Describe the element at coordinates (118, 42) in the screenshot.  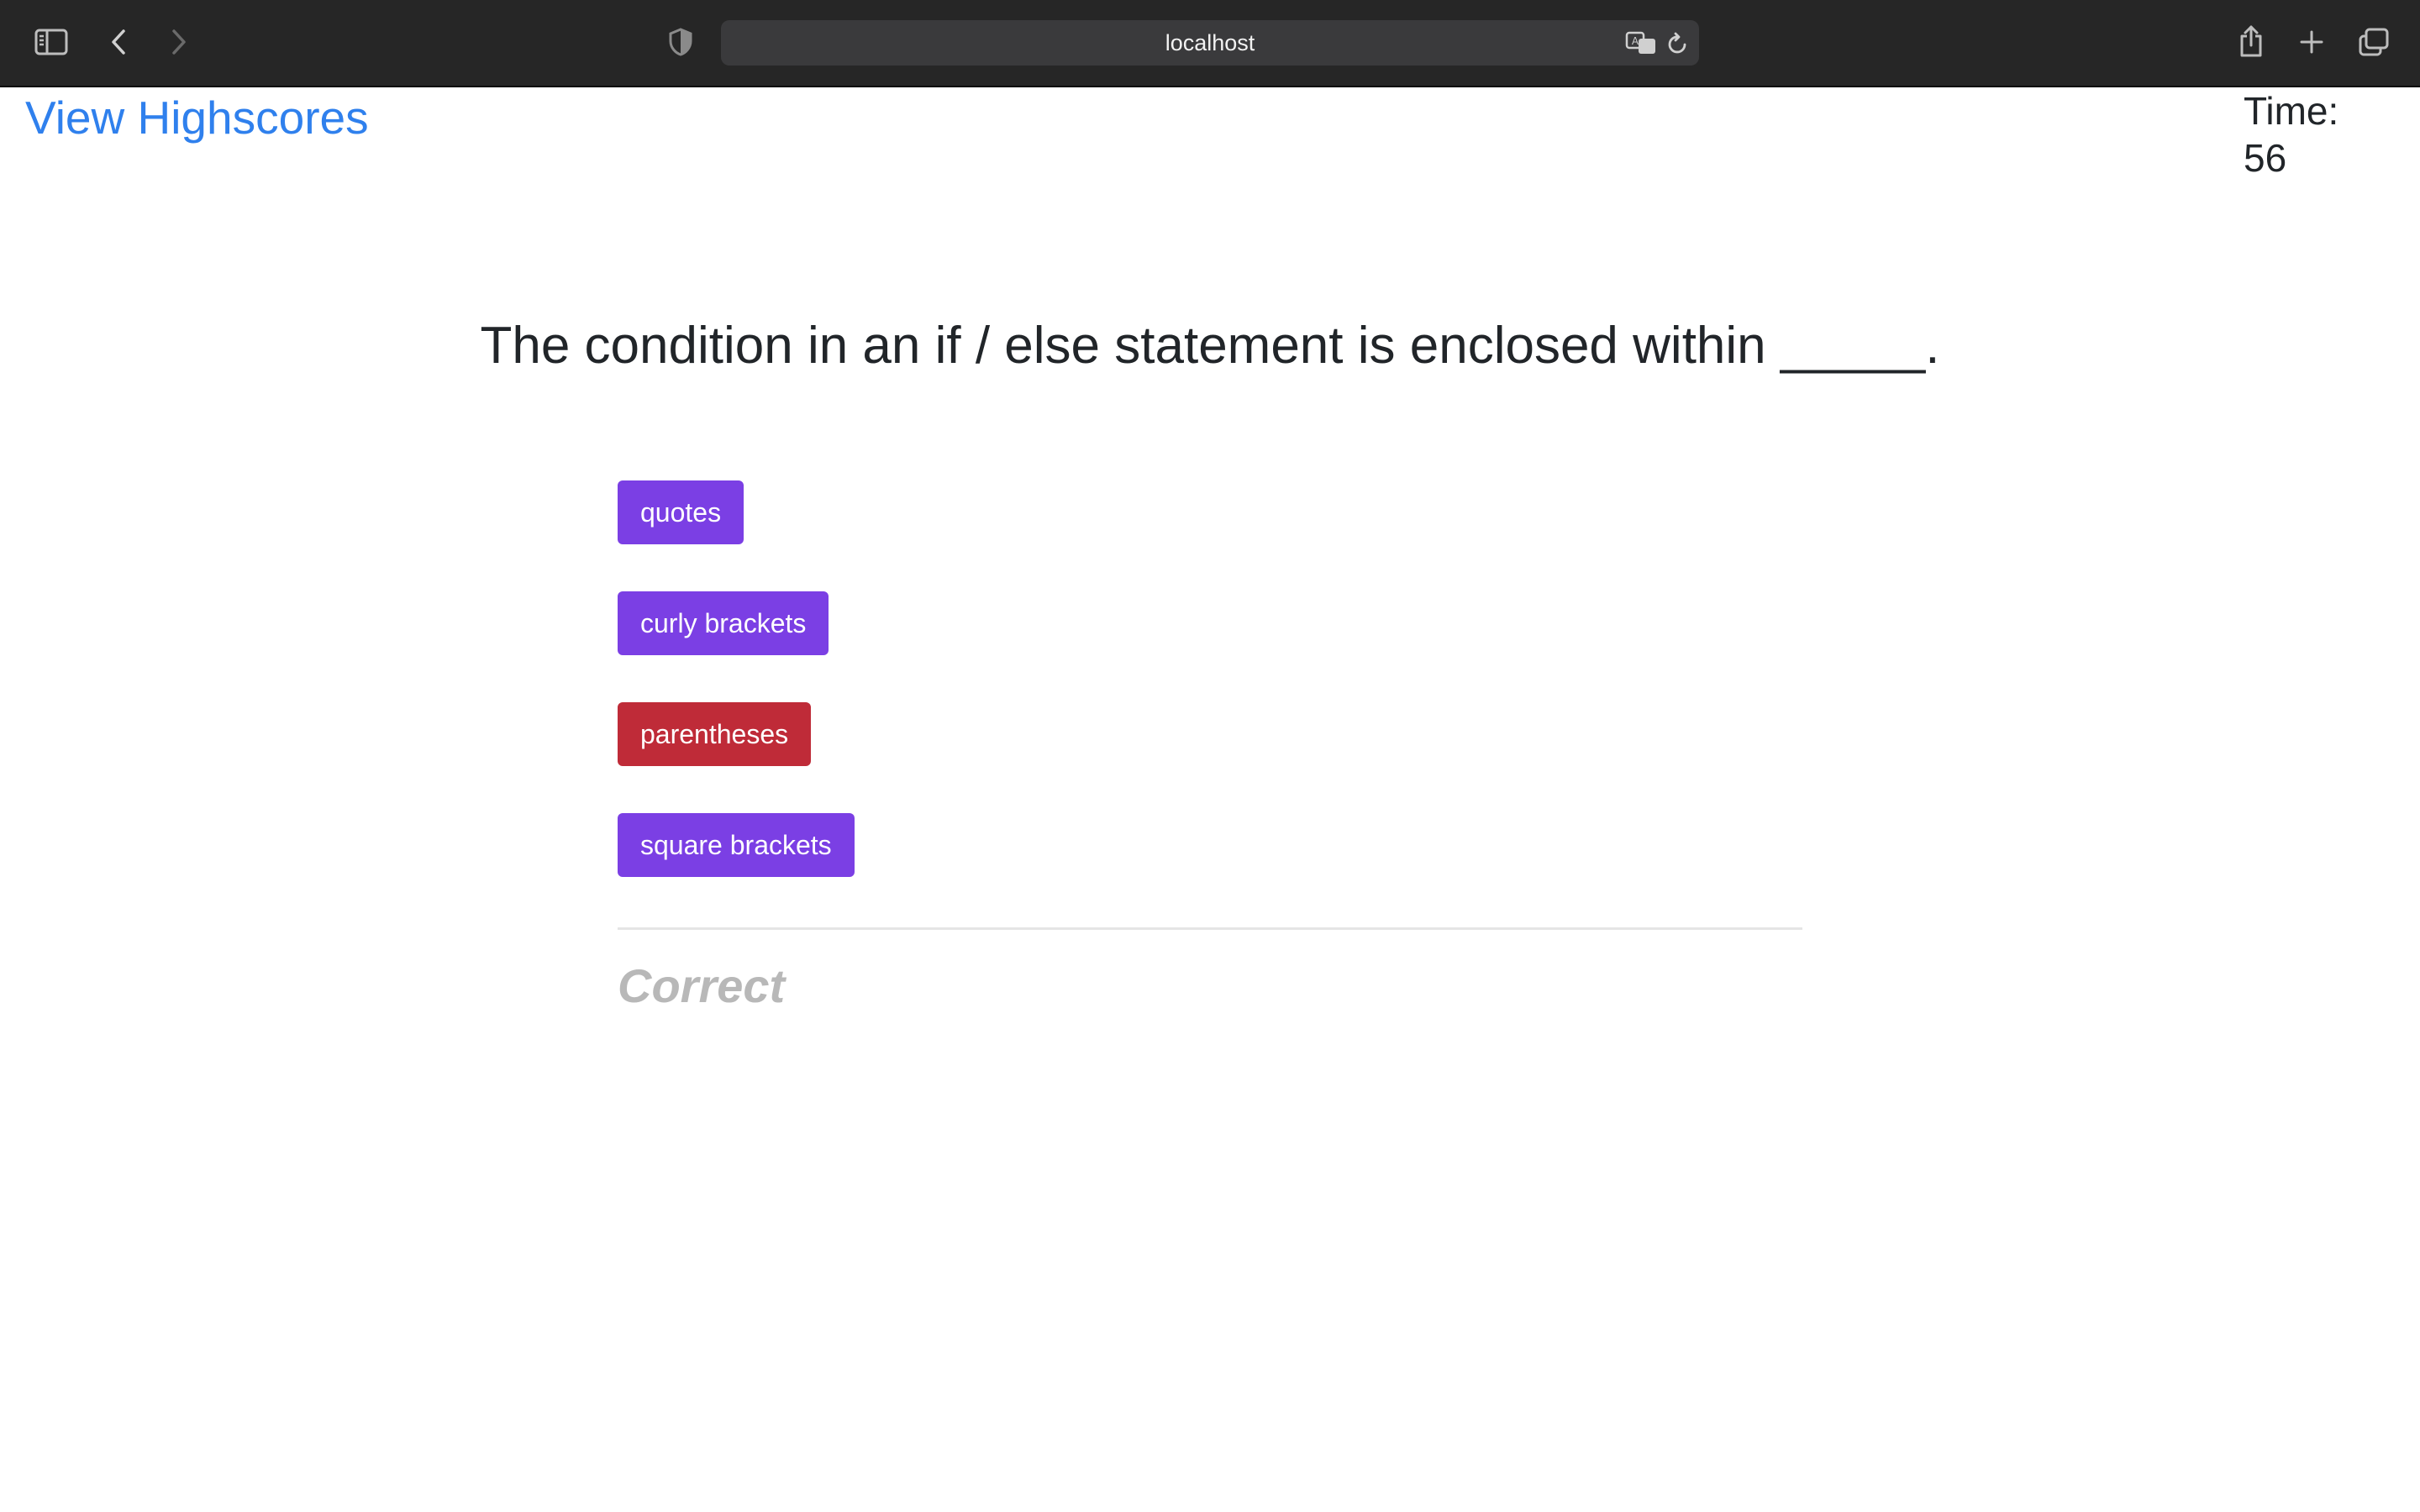
I see `chevron-left-icon` at that location.